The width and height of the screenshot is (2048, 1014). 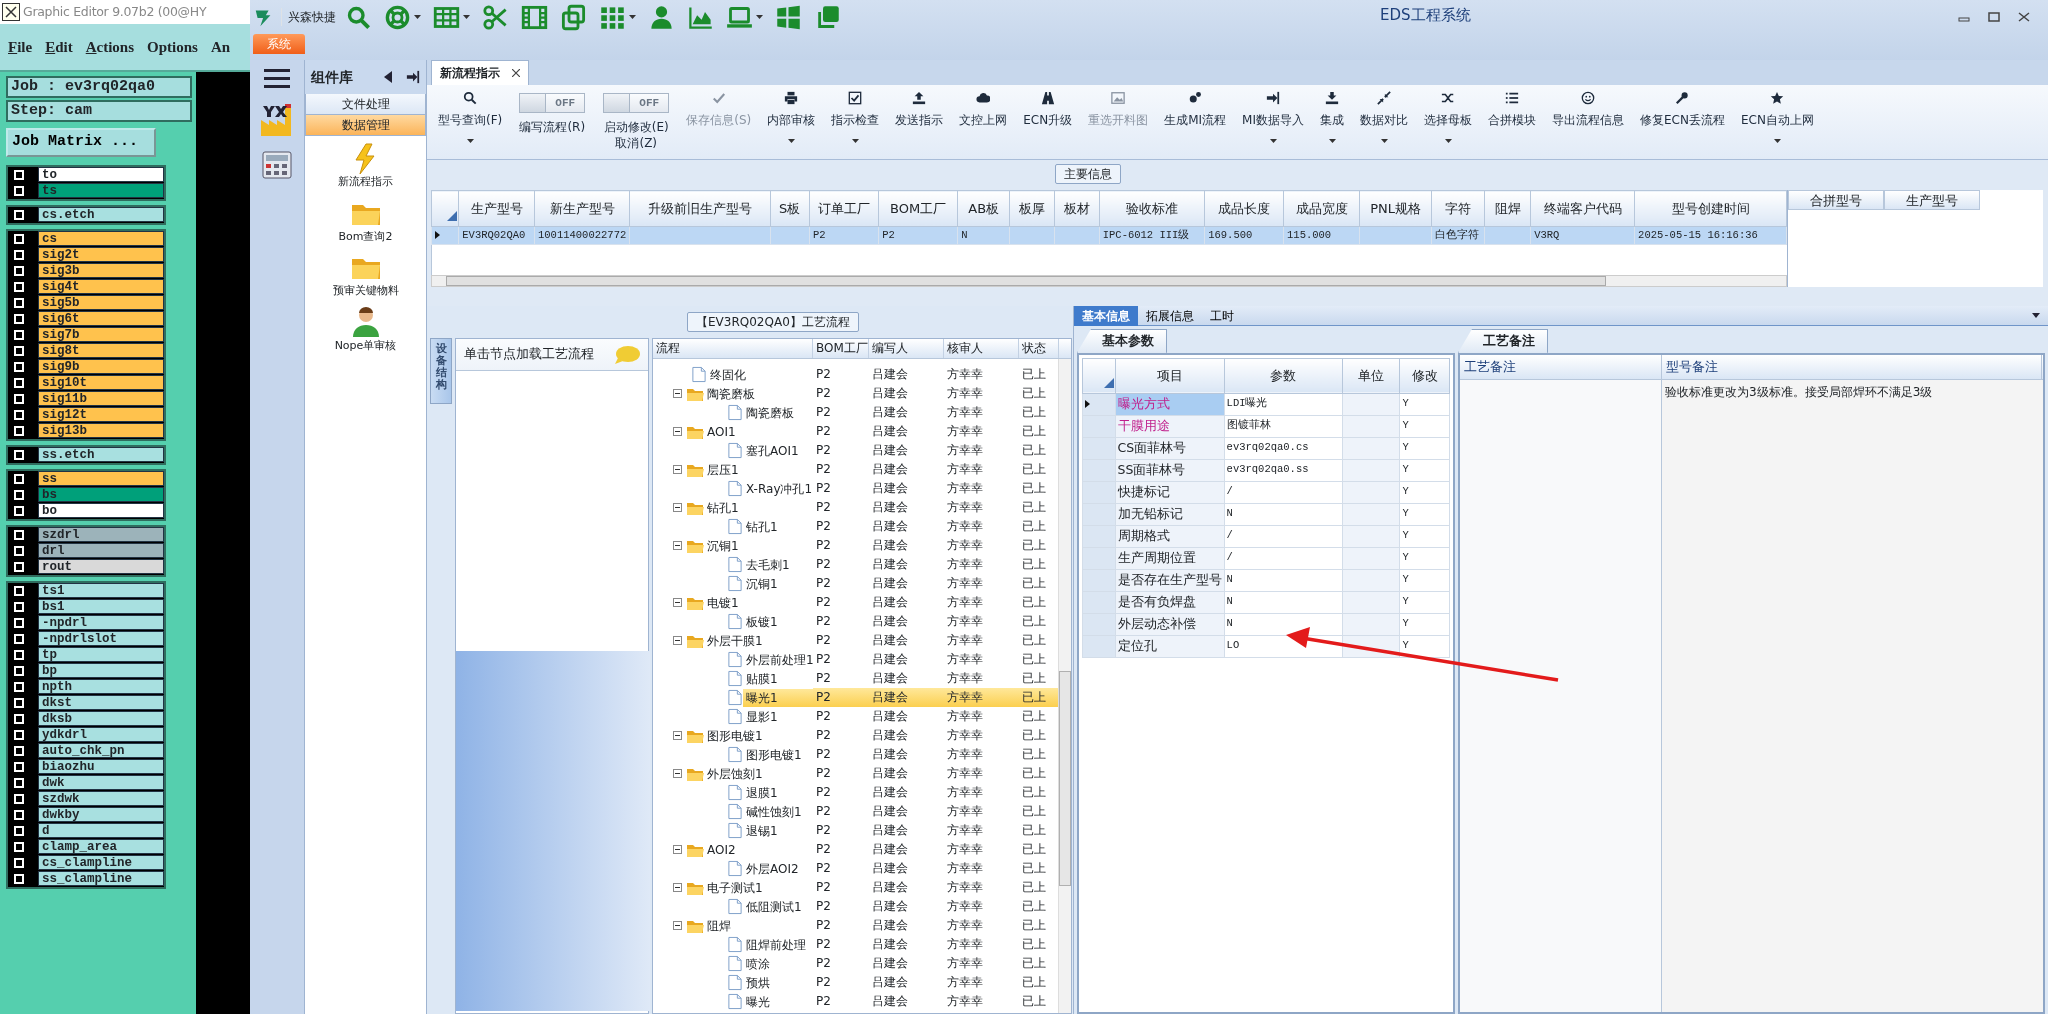 What do you see at coordinates (101, 638) in the screenshot?
I see `layer-name: -npdrlslot` at bounding box center [101, 638].